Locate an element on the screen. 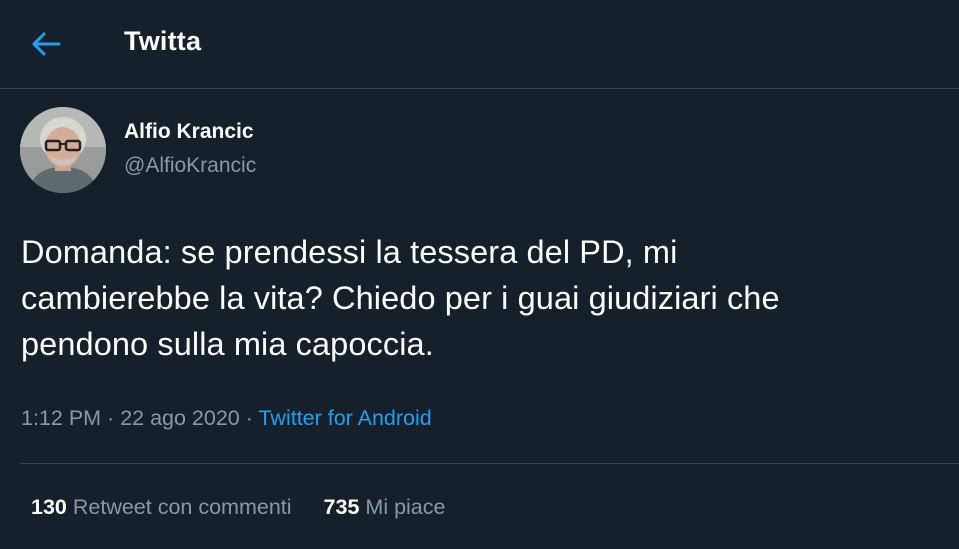  arrow-left-icon is located at coordinates (46, 44).